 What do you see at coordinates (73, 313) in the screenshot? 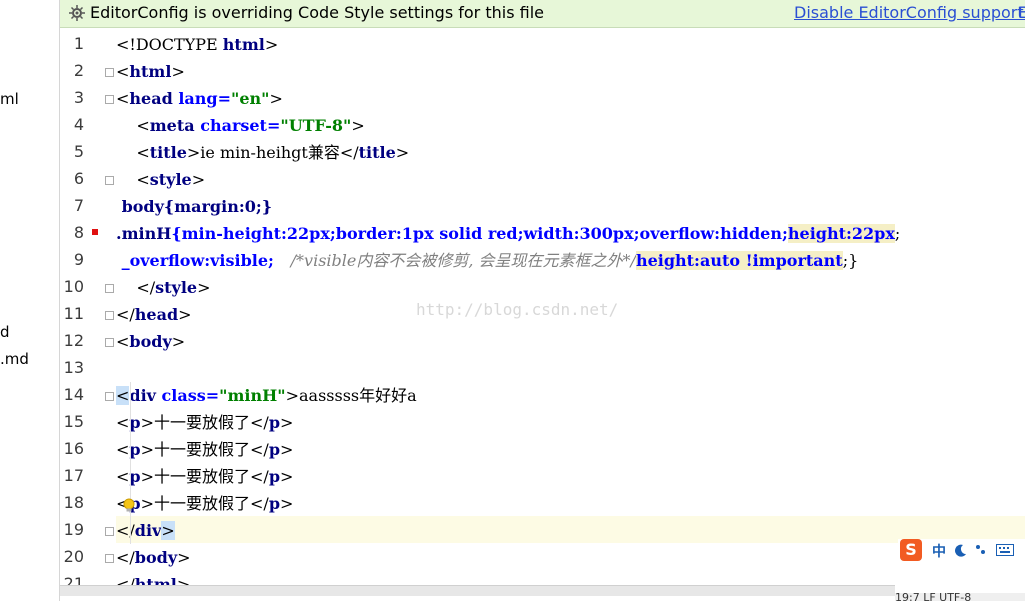
I see `line-number: 11` at bounding box center [73, 313].